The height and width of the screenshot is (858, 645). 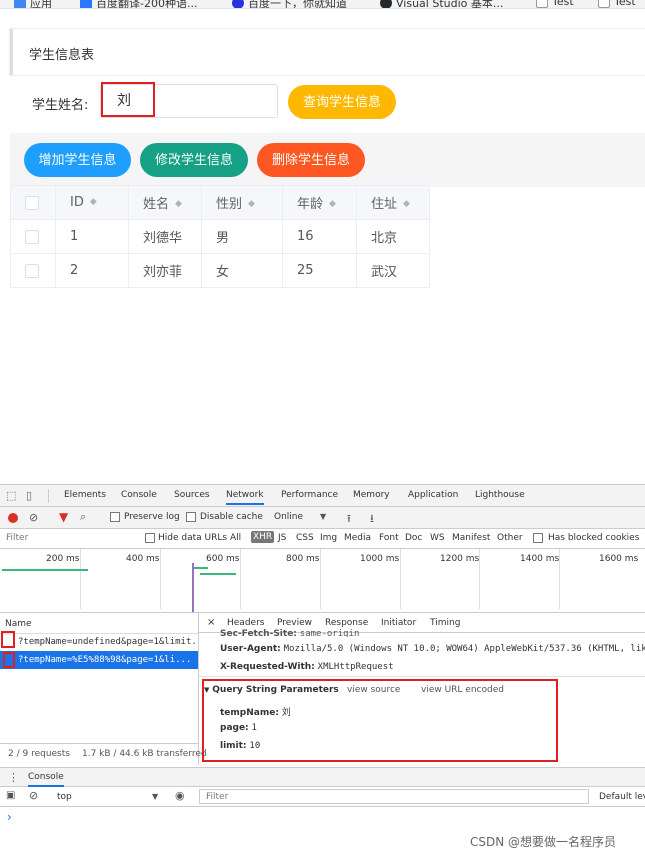 I want to click on table-row: 2 刘亦菲 女 25 武汉, so click(x=220, y=270).